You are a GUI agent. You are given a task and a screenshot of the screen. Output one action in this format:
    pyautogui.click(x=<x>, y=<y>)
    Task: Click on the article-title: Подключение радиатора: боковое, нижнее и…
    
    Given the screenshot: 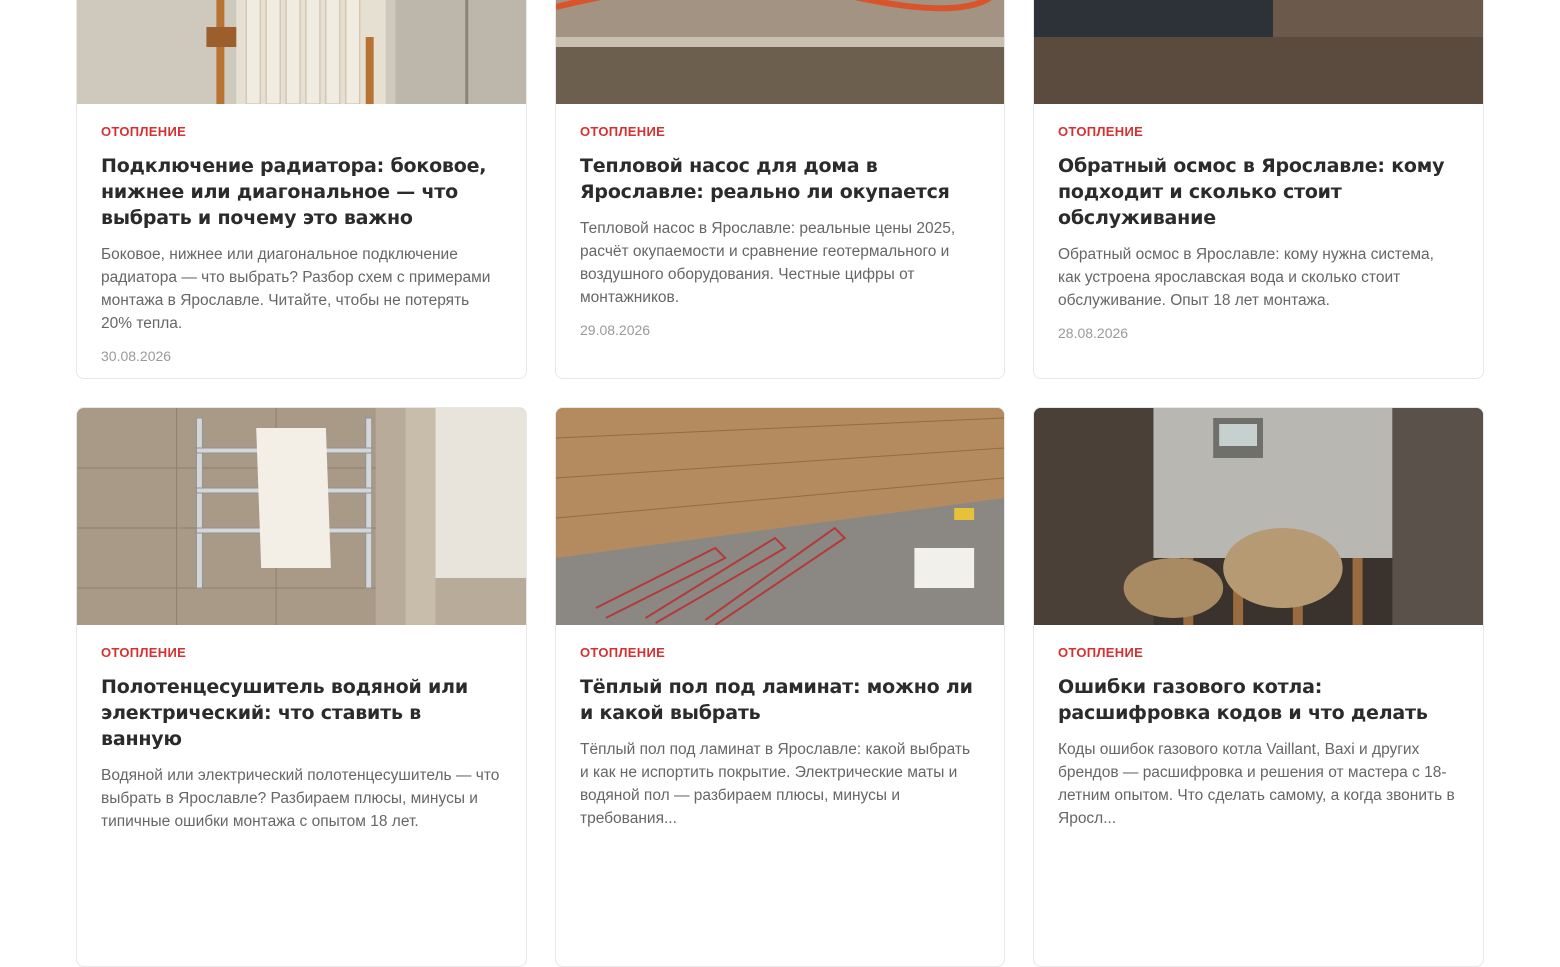 What is the action you would take?
    pyautogui.click(x=301, y=192)
    